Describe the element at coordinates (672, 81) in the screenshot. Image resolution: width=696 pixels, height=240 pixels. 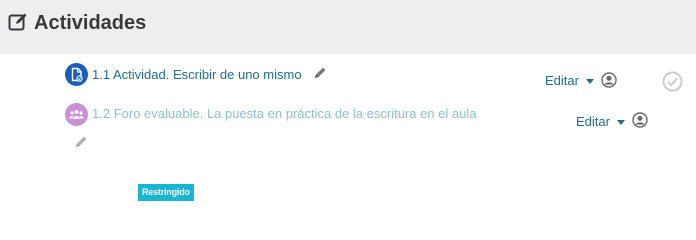
I see `completion-check-icon` at that location.